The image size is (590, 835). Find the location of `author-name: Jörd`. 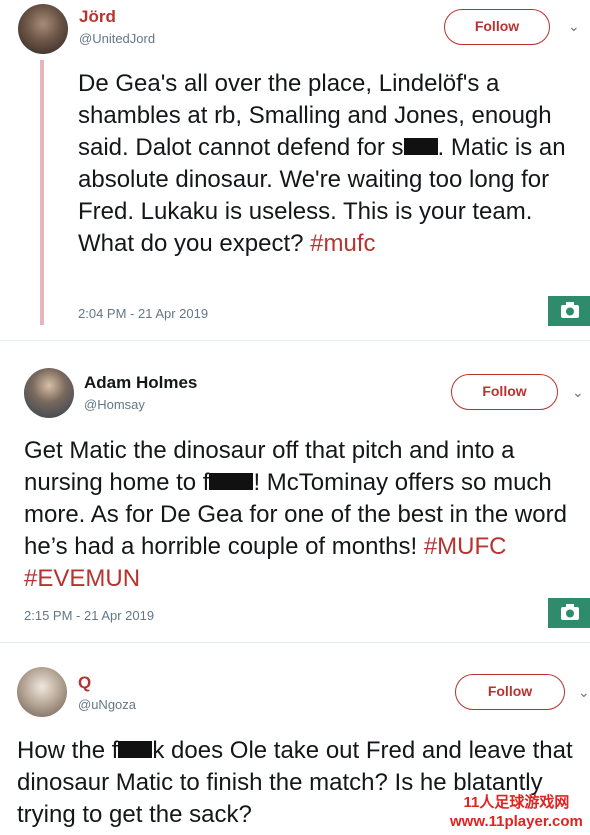

author-name: Jörd is located at coordinates (97, 17).